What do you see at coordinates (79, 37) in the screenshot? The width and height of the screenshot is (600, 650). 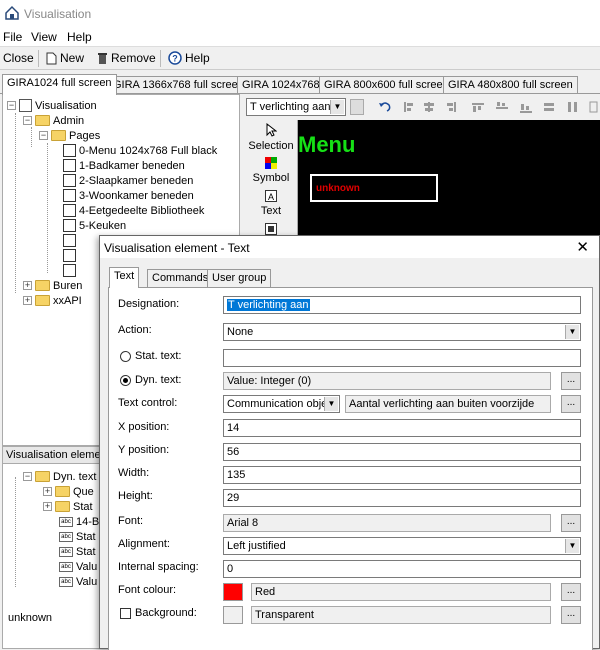 I see `menu-help: Help` at bounding box center [79, 37].